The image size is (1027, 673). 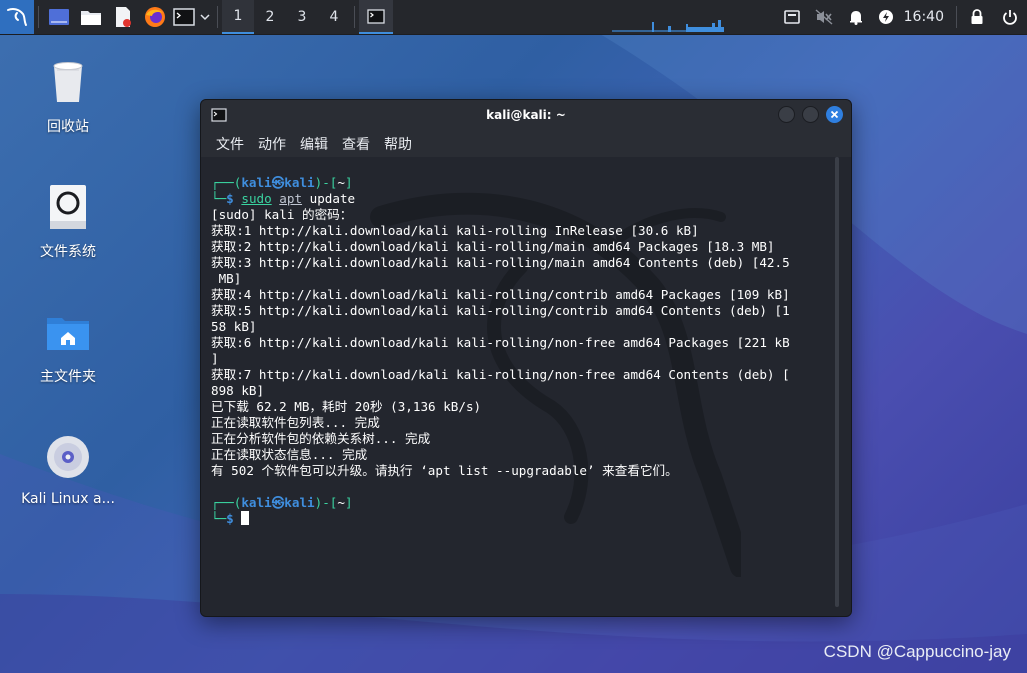 I want to click on close-icon, so click(x=834, y=114).